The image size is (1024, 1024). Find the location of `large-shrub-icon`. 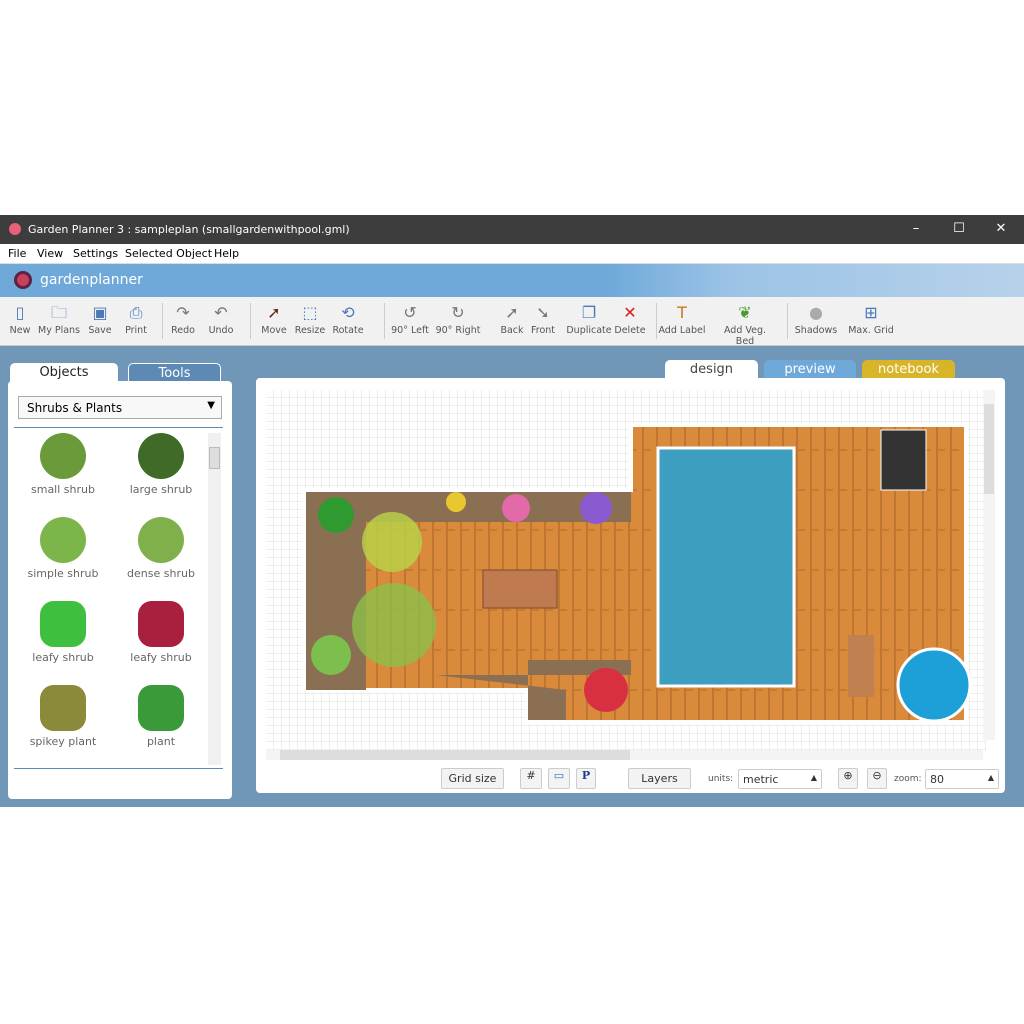

large-shrub-icon is located at coordinates (161, 456).